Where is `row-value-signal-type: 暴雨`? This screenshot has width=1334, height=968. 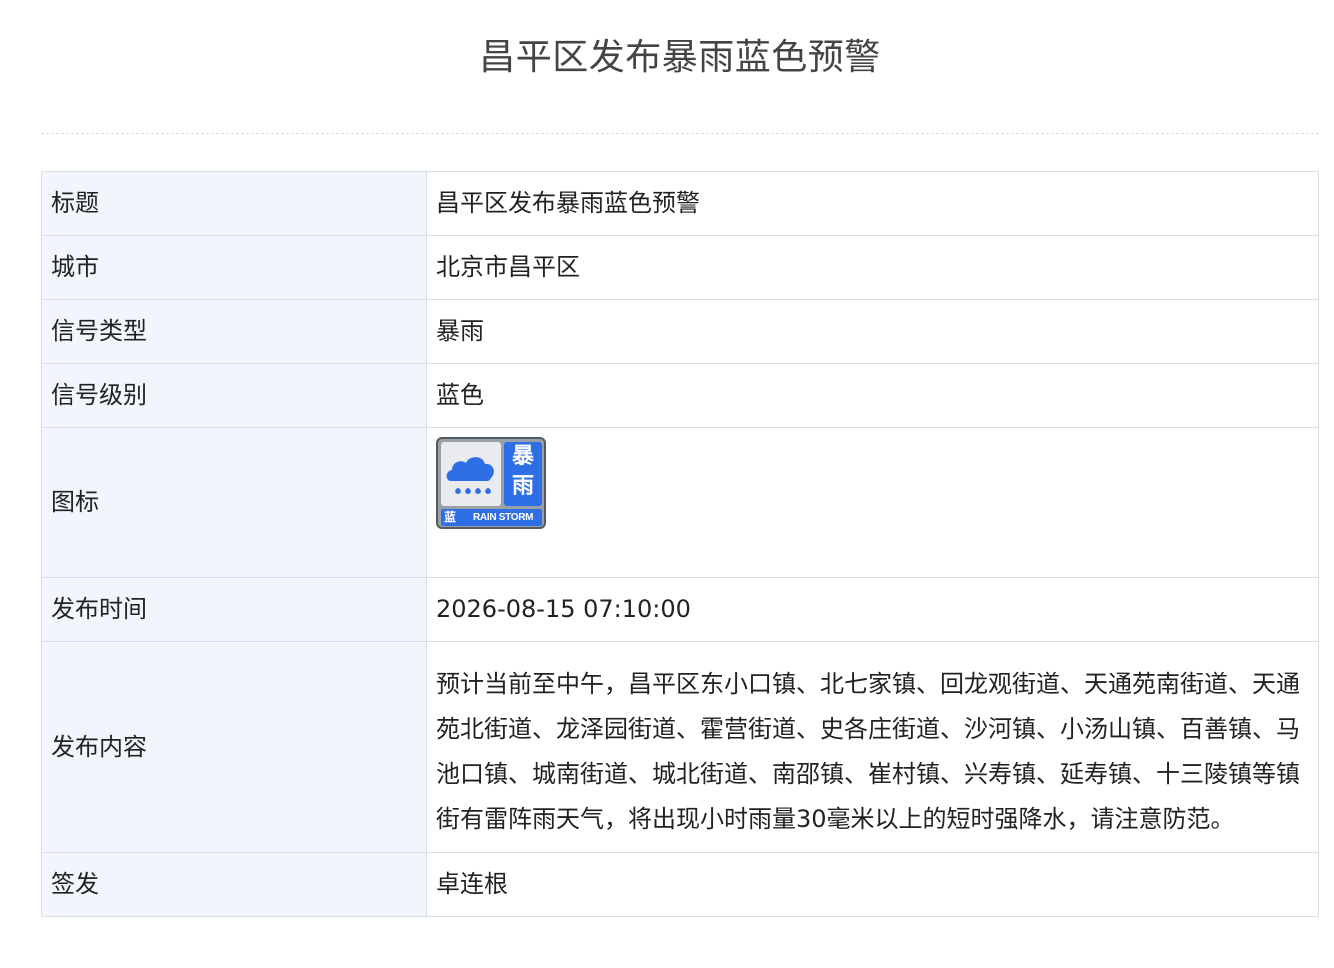 row-value-signal-type: 暴雨 is located at coordinates (872, 331).